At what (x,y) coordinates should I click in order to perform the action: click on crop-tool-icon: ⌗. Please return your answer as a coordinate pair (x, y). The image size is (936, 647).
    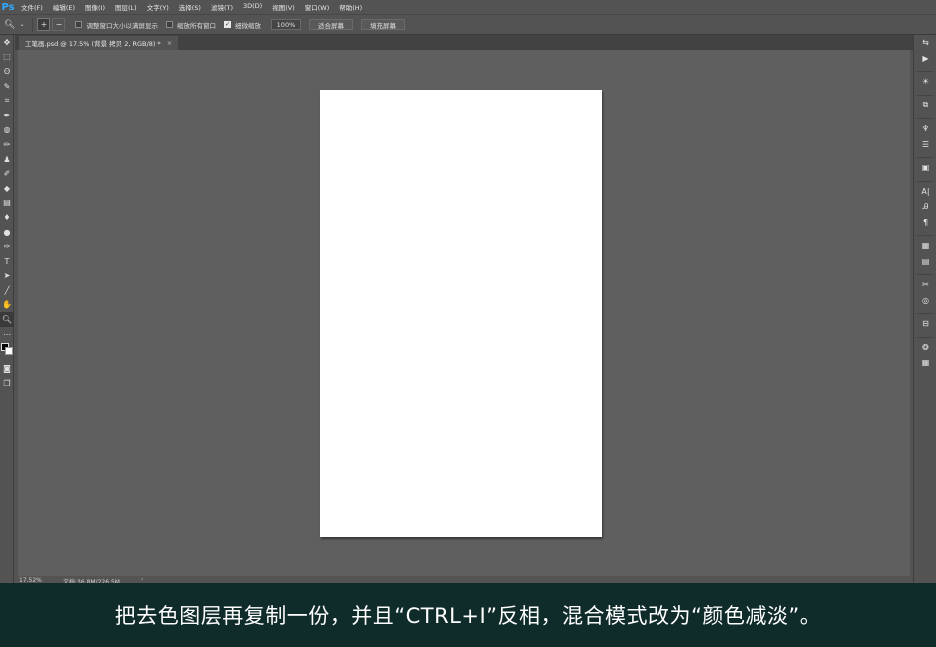
    Looking at the image, I should click on (7, 100).